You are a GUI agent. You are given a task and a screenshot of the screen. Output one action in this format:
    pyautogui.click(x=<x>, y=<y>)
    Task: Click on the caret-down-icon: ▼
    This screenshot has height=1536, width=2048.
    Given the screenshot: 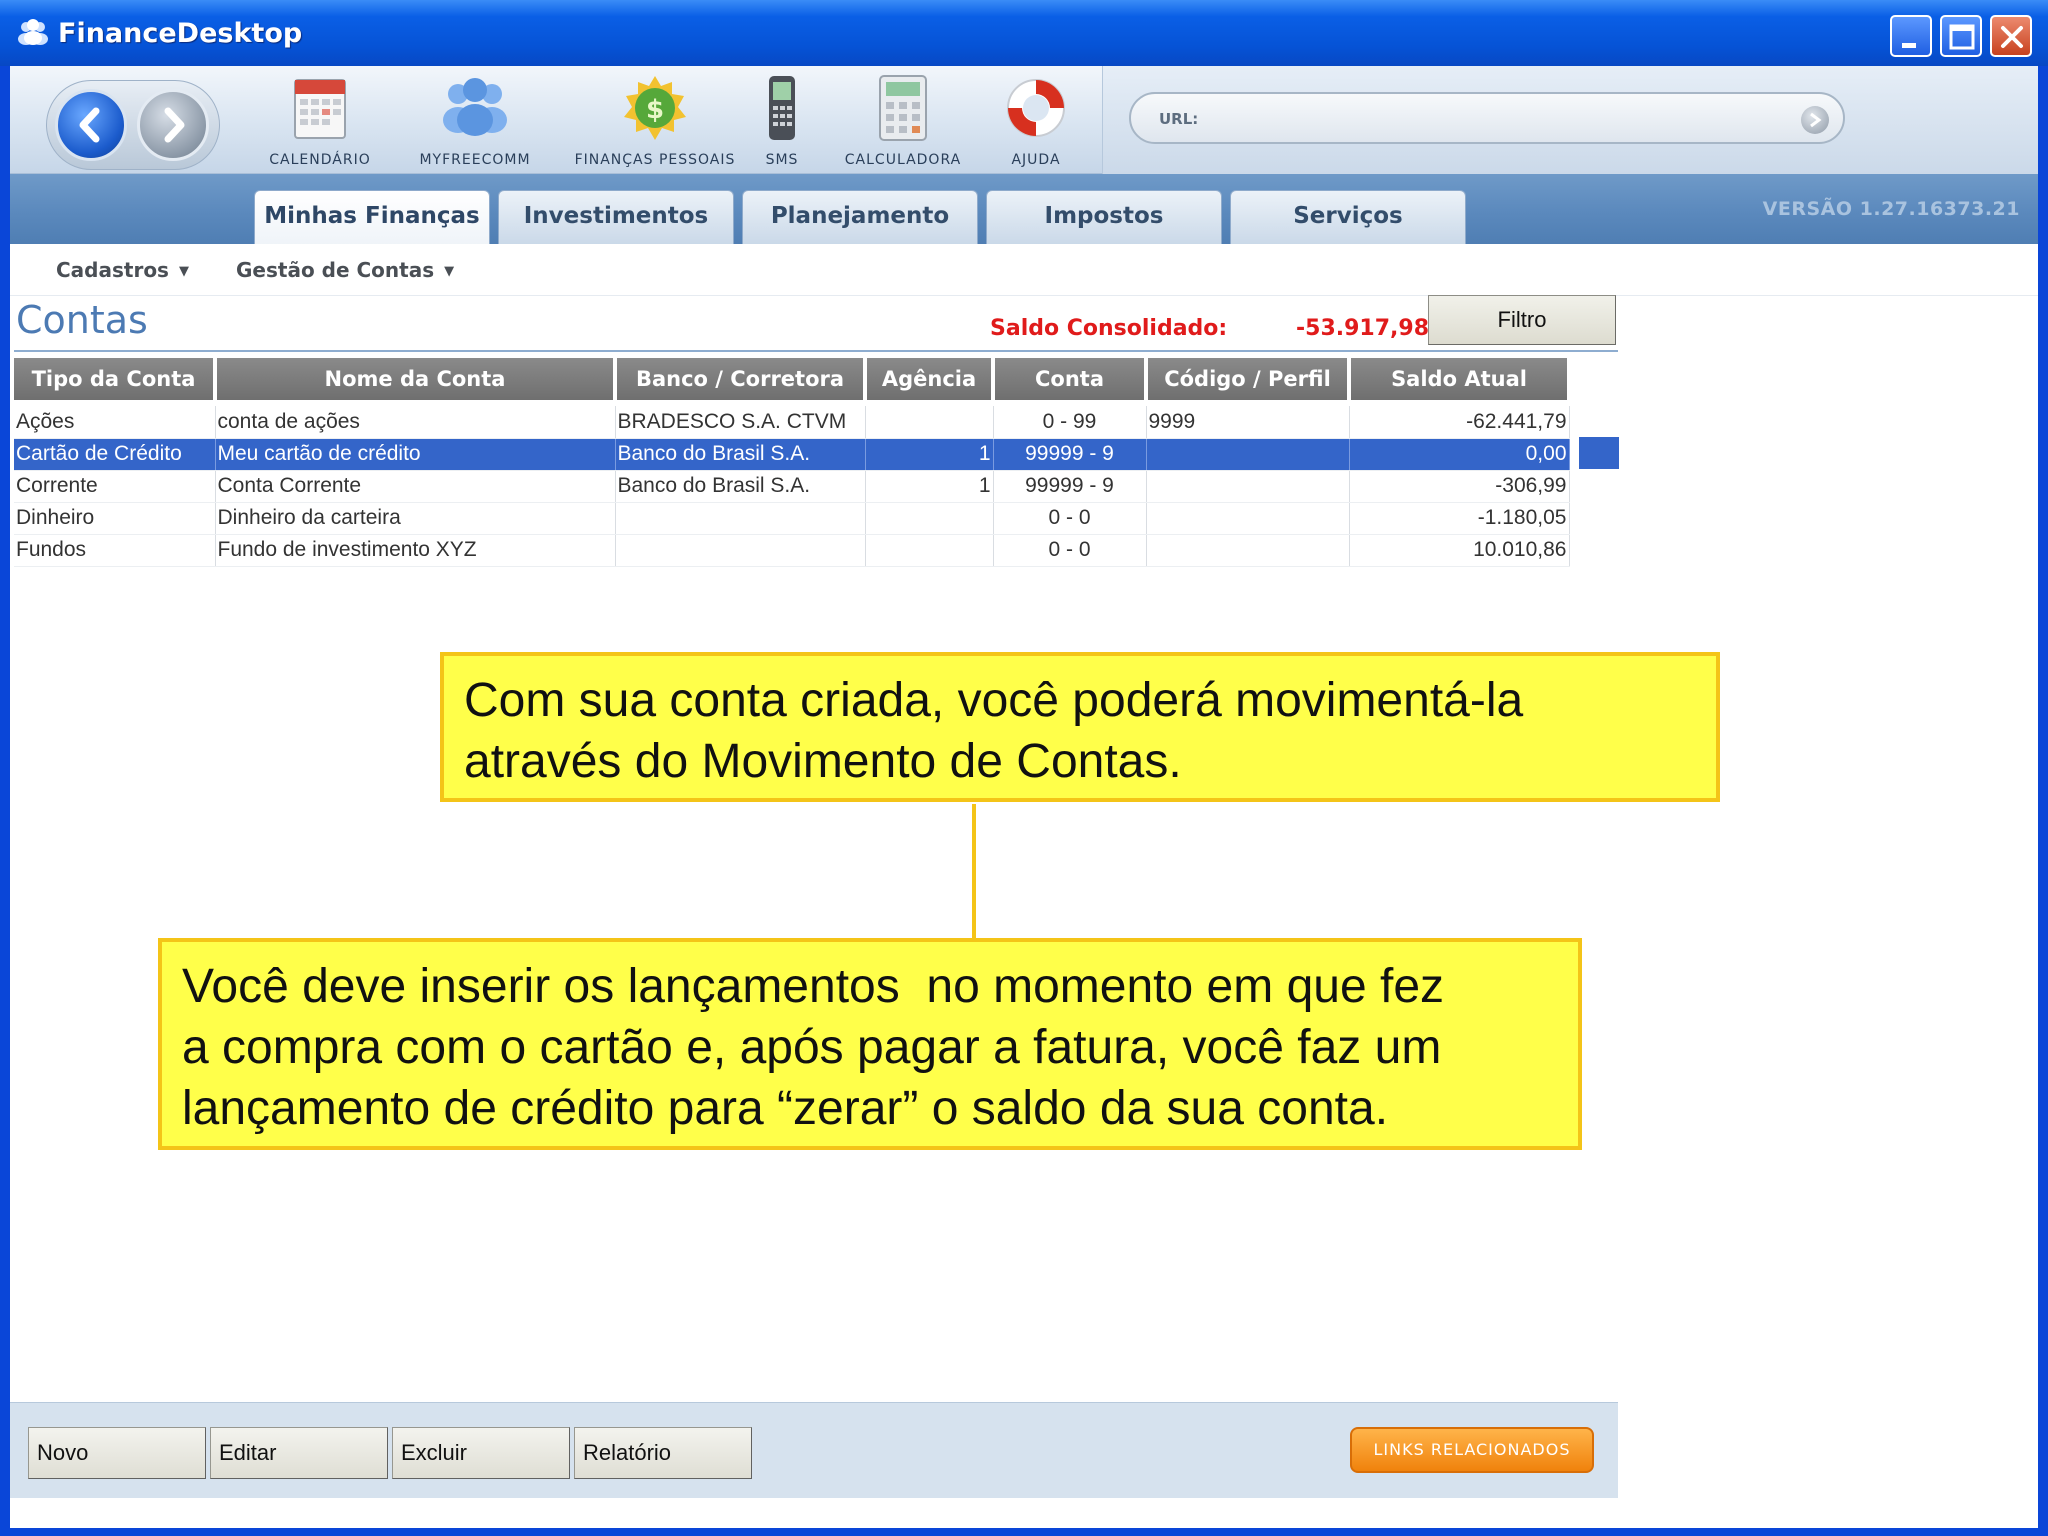 What is the action you would take?
    pyautogui.click(x=449, y=271)
    